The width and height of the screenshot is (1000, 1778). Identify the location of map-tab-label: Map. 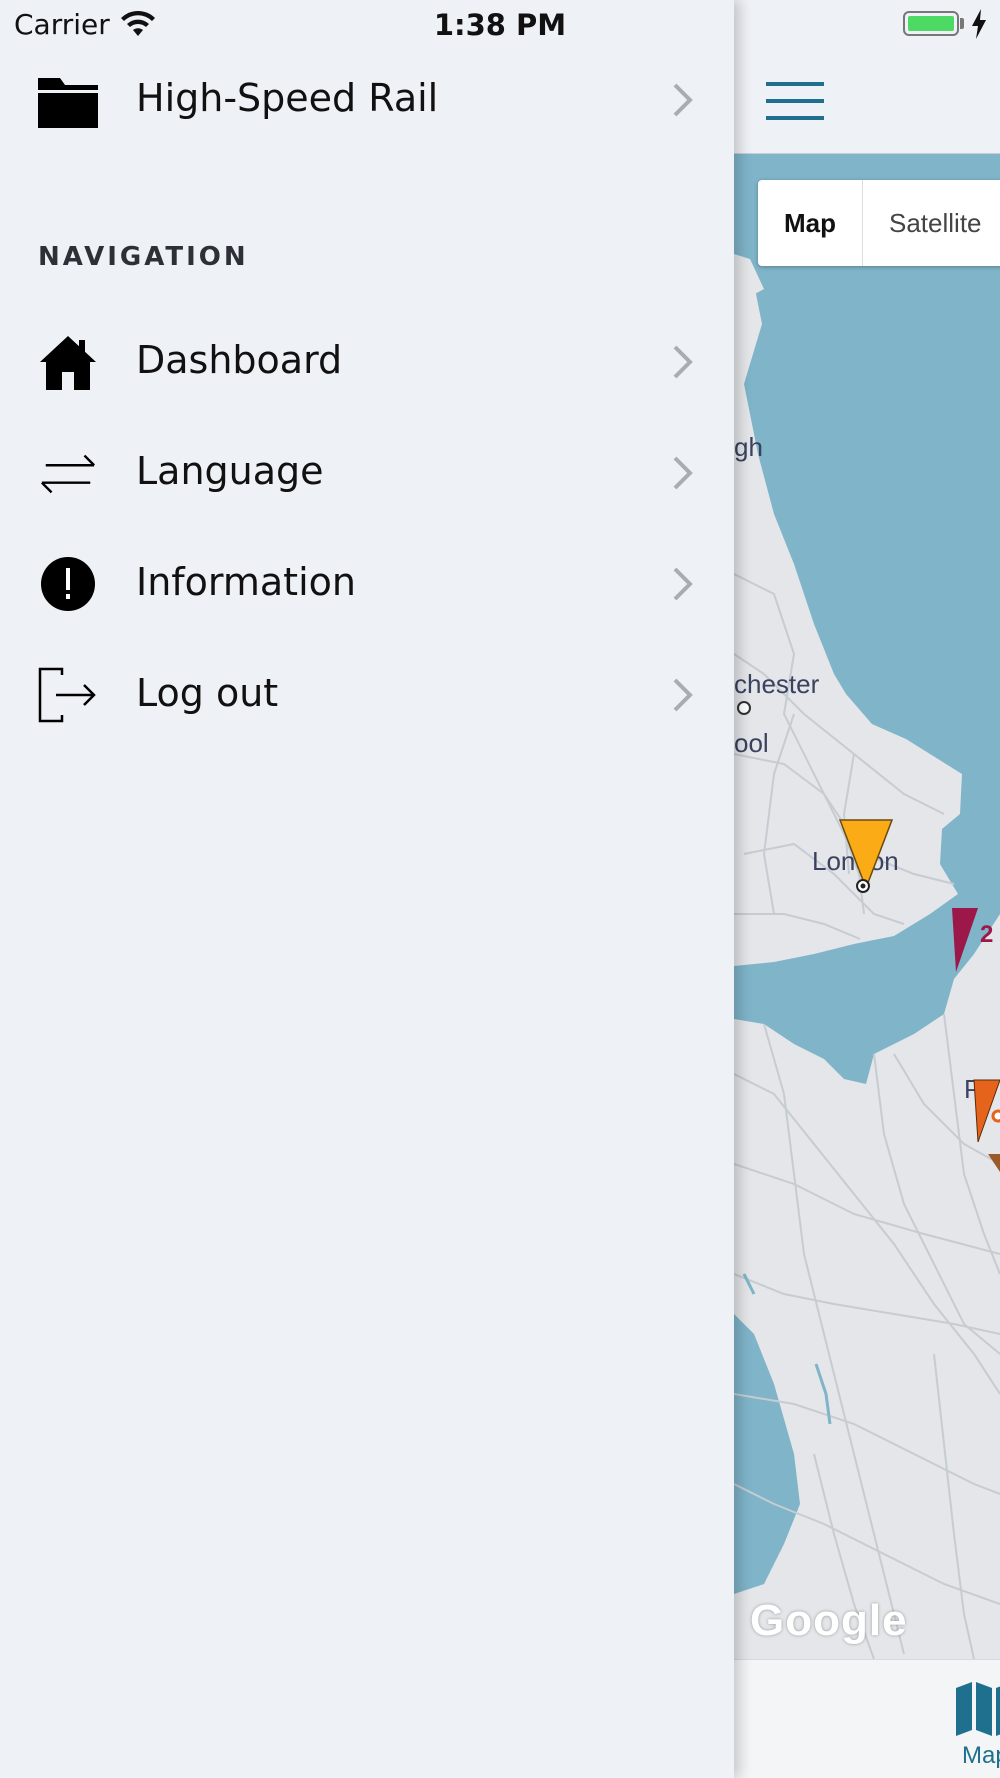
(981, 1756).